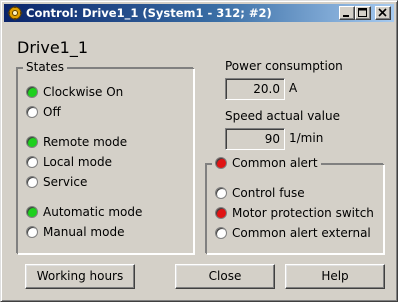  What do you see at coordinates (93, 212) in the screenshot?
I see `state-label: Automatic mode` at bounding box center [93, 212].